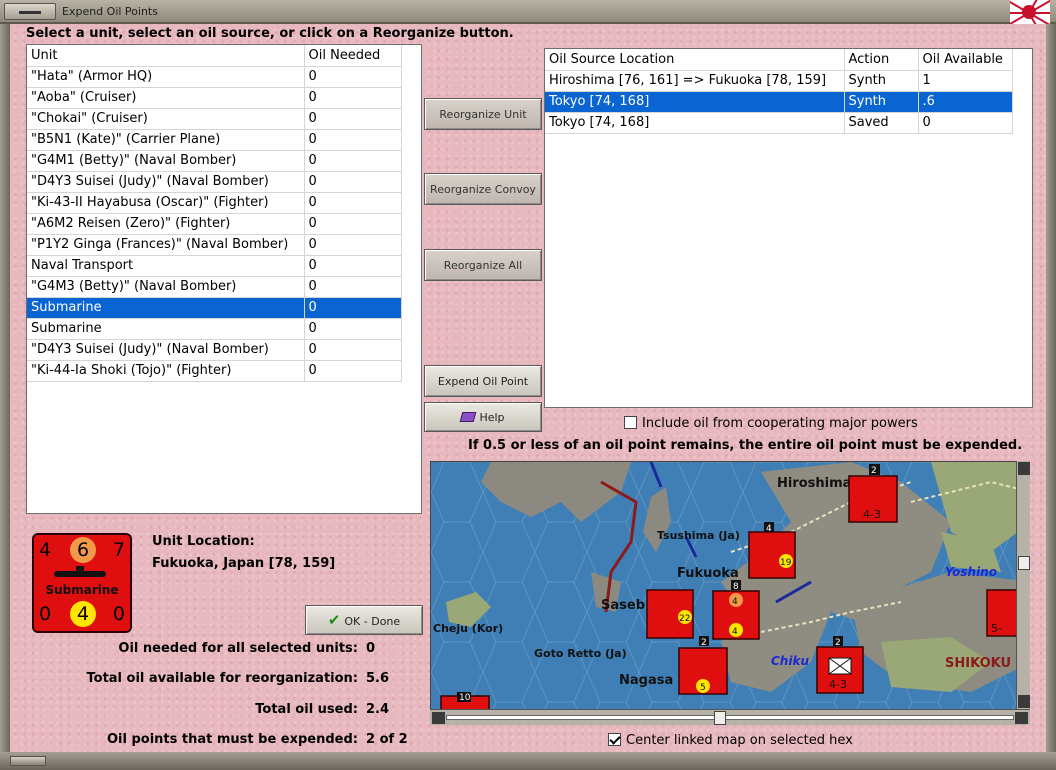 The image size is (1056, 770). I want to click on stat-oil-needed-label: Oil needed for all selected units:, so click(238, 648).